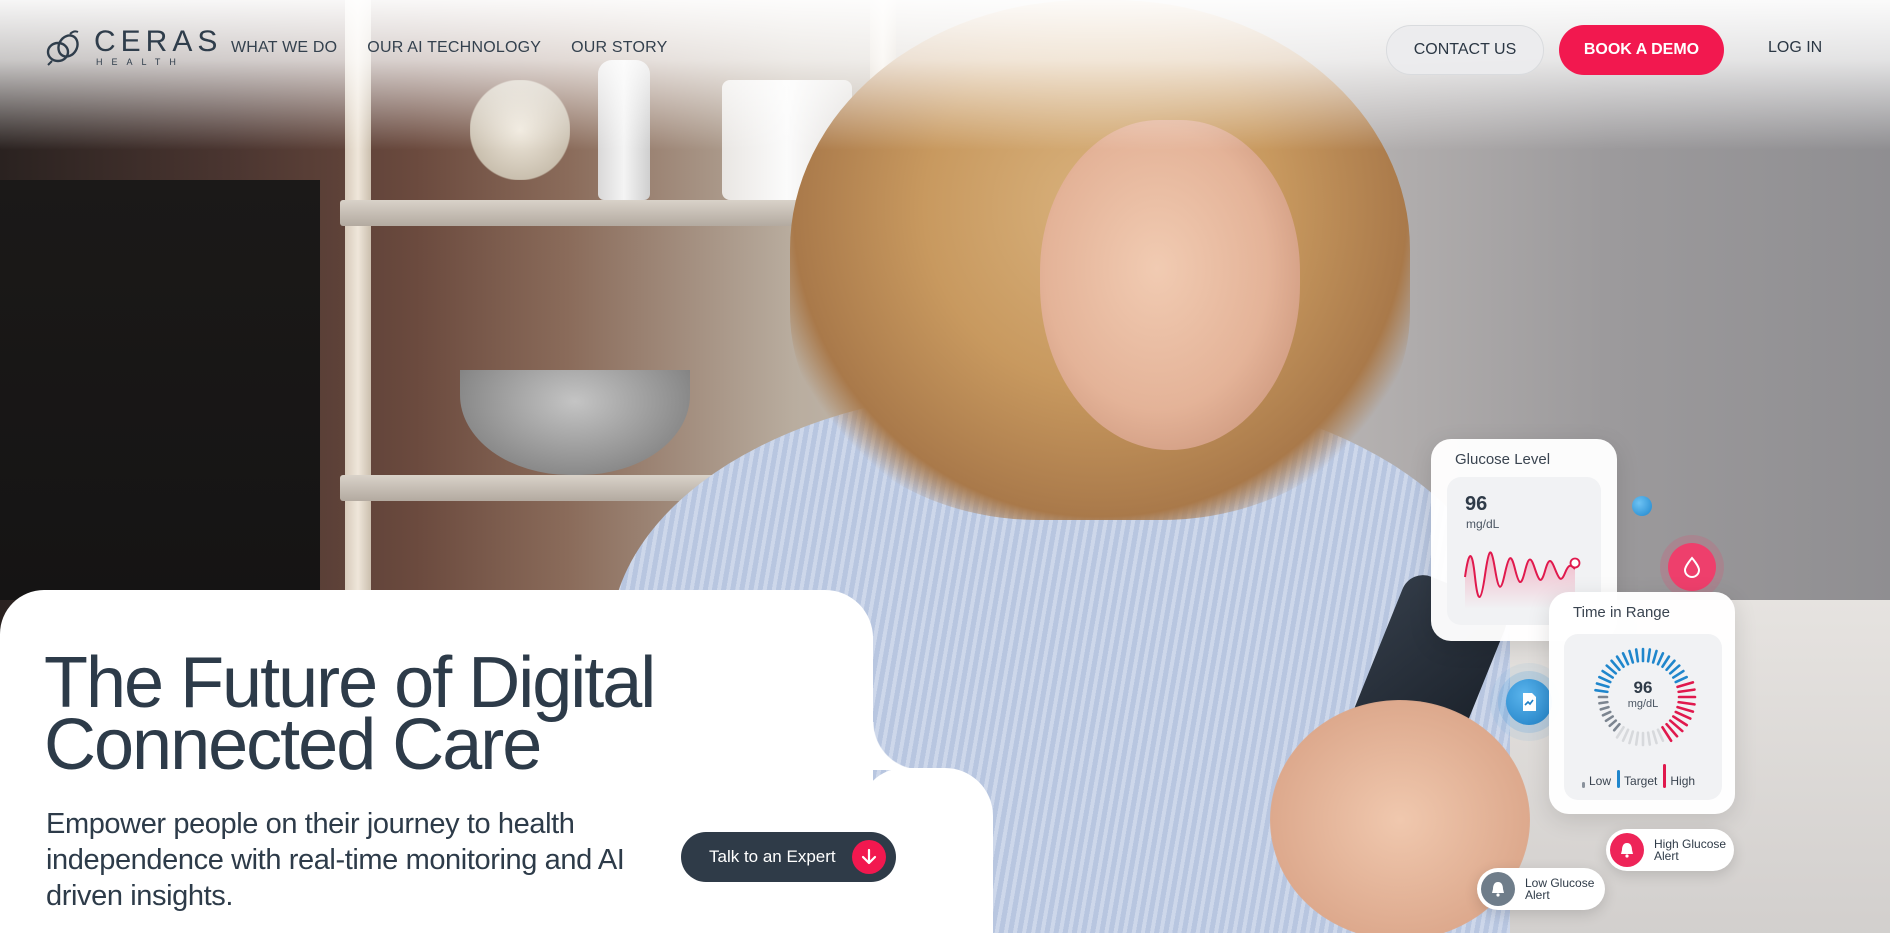 The height and width of the screenshot is (933, 1890). What do you see at coordinates (1621, 612) in the screenshot?
I see `time-in-range-title: Time in Range` at bounding box center [1621, 612].